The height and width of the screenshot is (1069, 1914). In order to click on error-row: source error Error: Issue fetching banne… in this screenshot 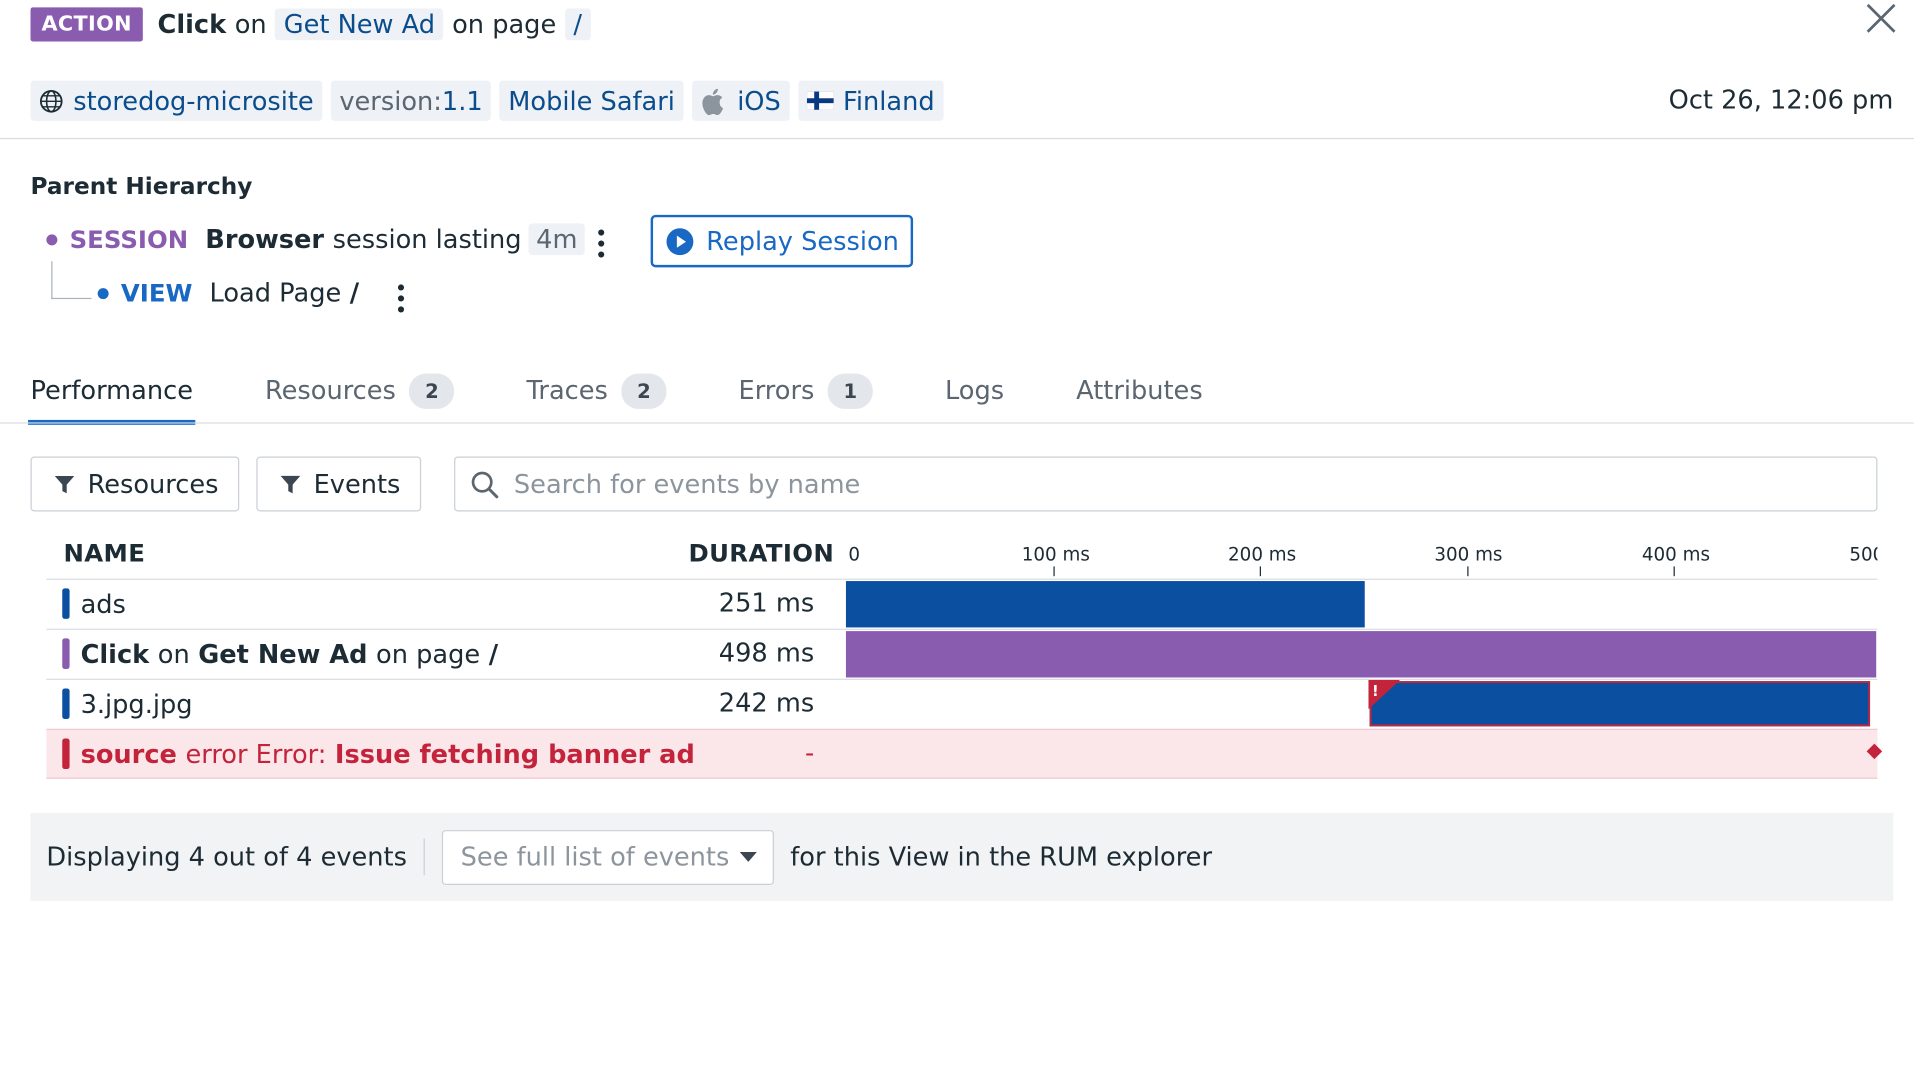, I will do `click(962, 753)`.